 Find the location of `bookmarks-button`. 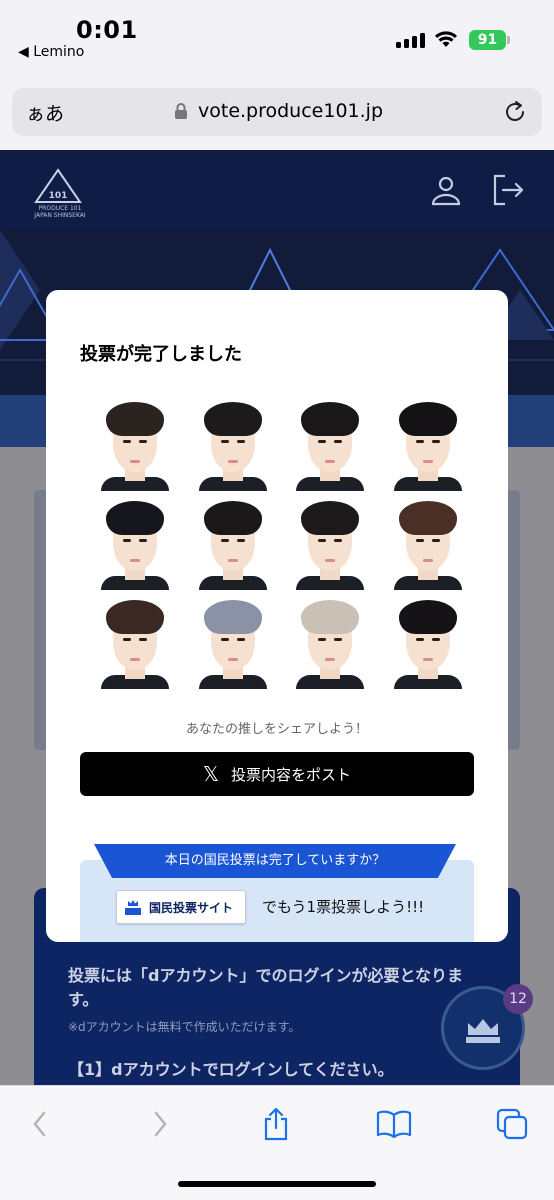

bookmarks-button is located at coordinates (394, 1124).